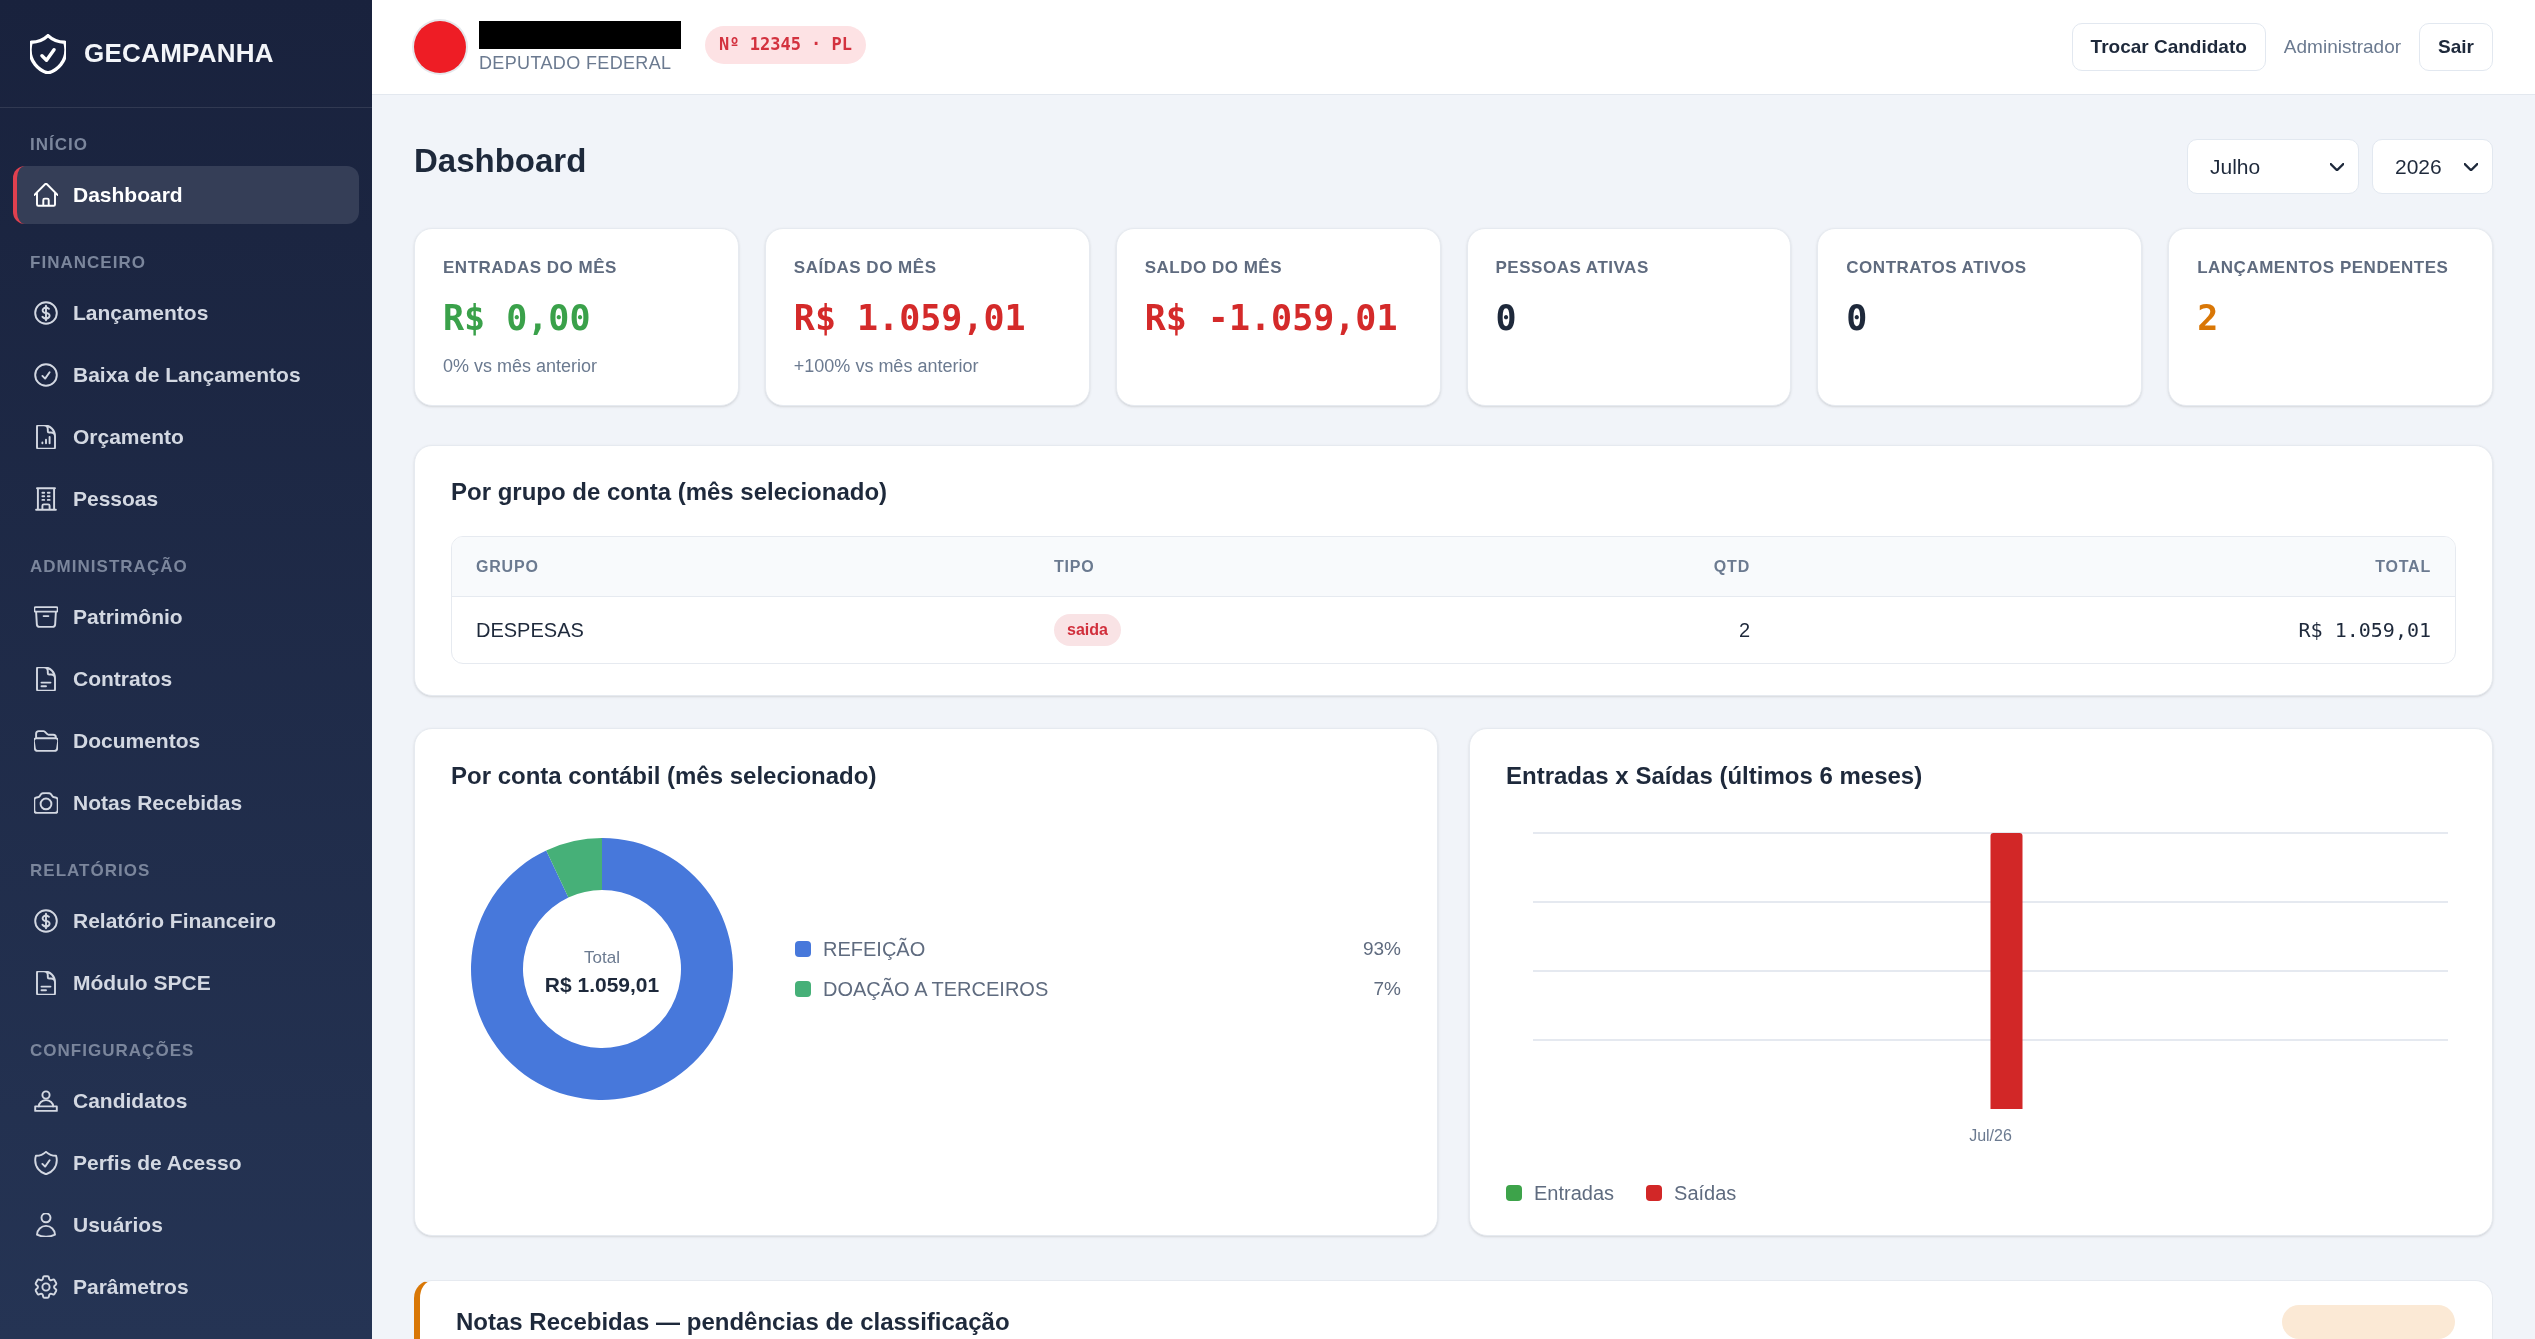 The height and width of the screenshot is (1339, 2535). What do you see at coordinates (670, 492) in the screenshot?
I see `card-title: Por grupo de conta (mês selecionado)` at bounding box center [670, 492].